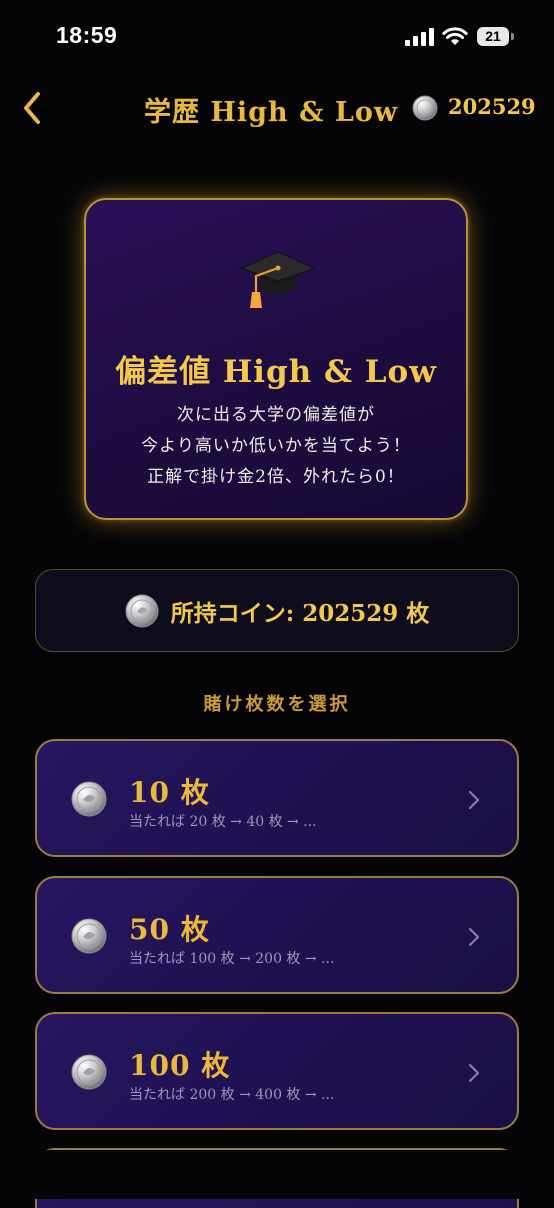 The image size is (554, 1208). I want to click on battery-cap, so click(512, 36).